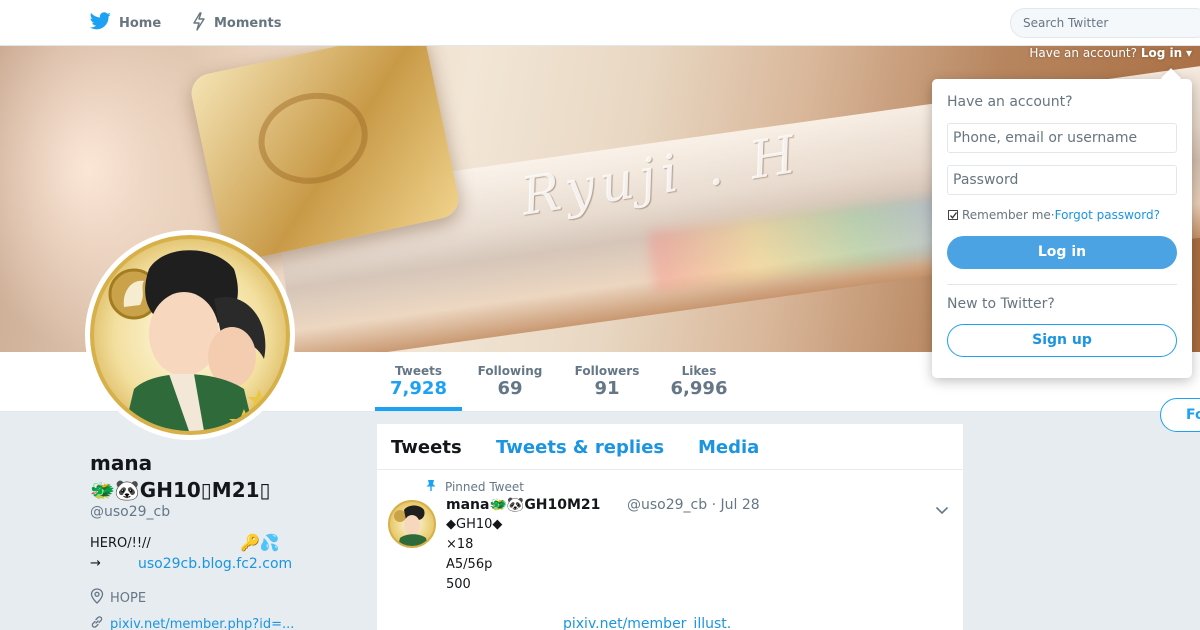 Image resolution: width=1200 pixels, height=630 pixels. Describe the element at coordinates (942, 509) in the screenshot. I see `chevron-down-icon` at that location.